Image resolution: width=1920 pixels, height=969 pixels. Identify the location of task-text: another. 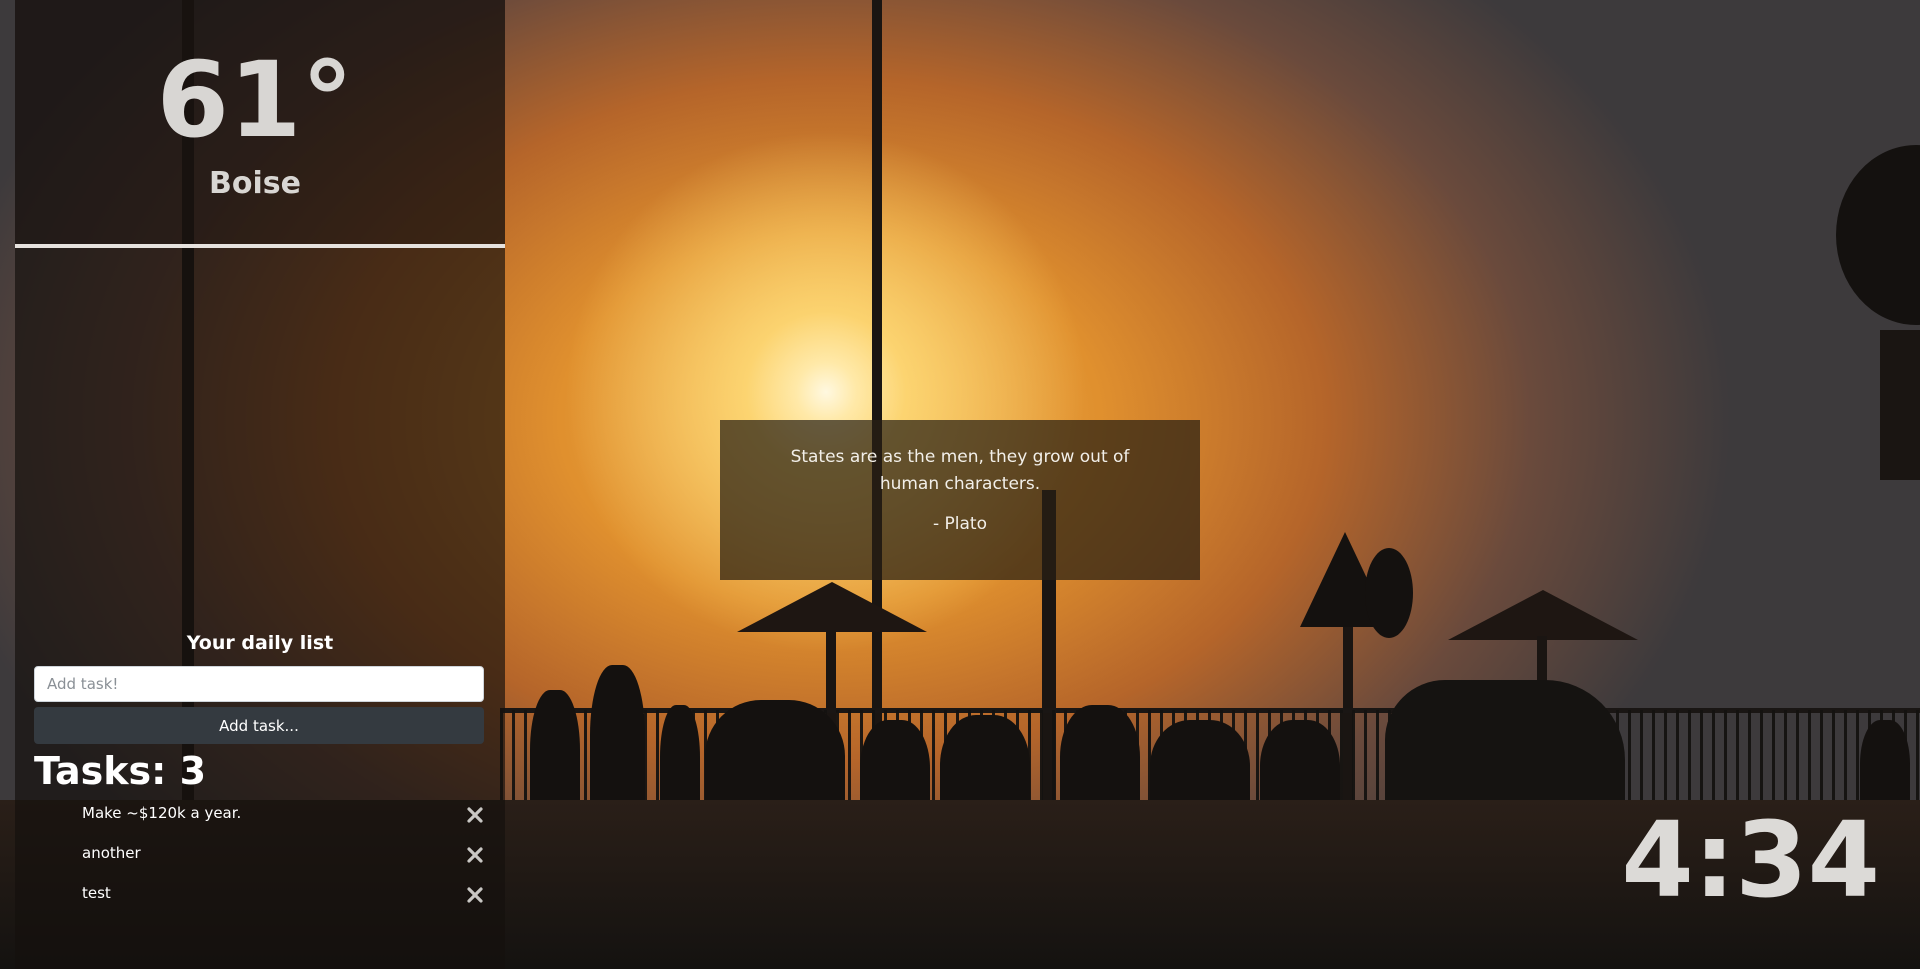
(111, 853).